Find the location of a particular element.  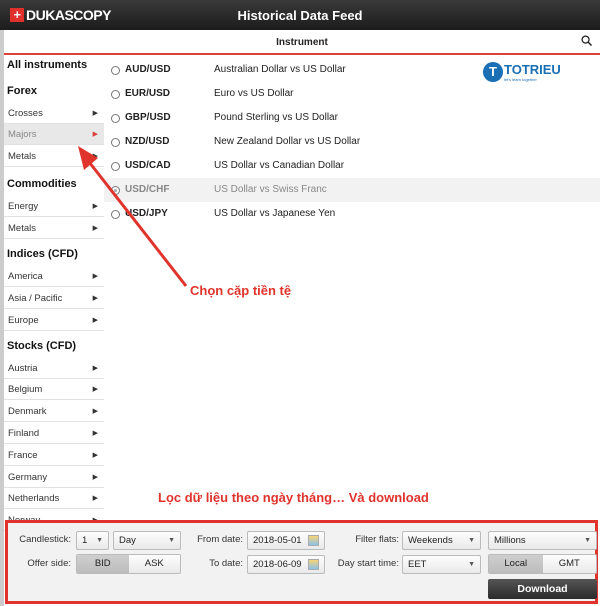

from-date-input: 2018-05-01 is located at coordinates (286, 540).